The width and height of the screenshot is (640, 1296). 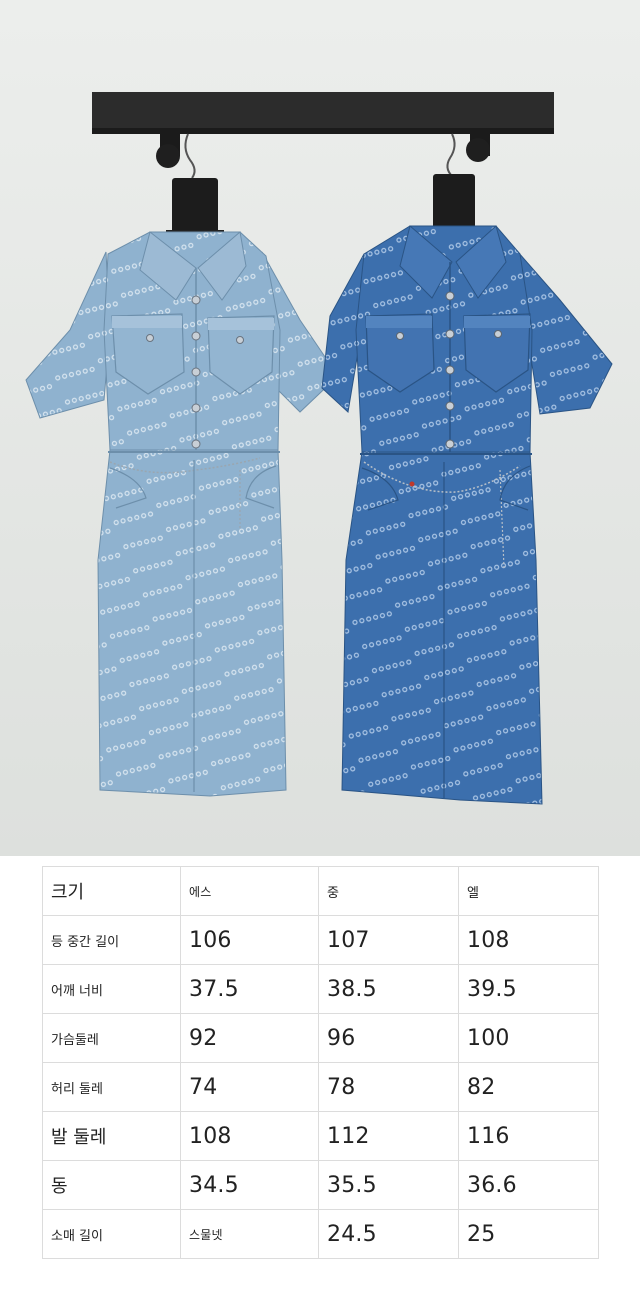 I want to click on cell-l: 39.5, so click(x=528, y=989).